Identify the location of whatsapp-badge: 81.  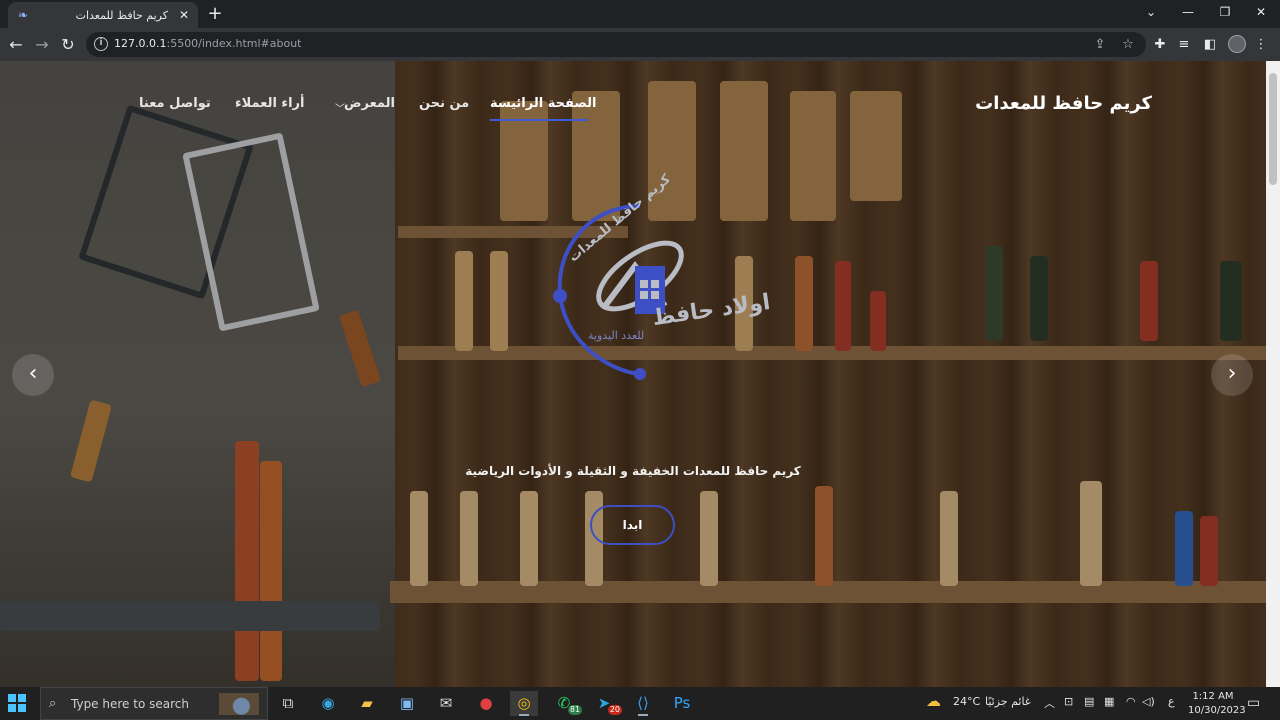
(574, 710).